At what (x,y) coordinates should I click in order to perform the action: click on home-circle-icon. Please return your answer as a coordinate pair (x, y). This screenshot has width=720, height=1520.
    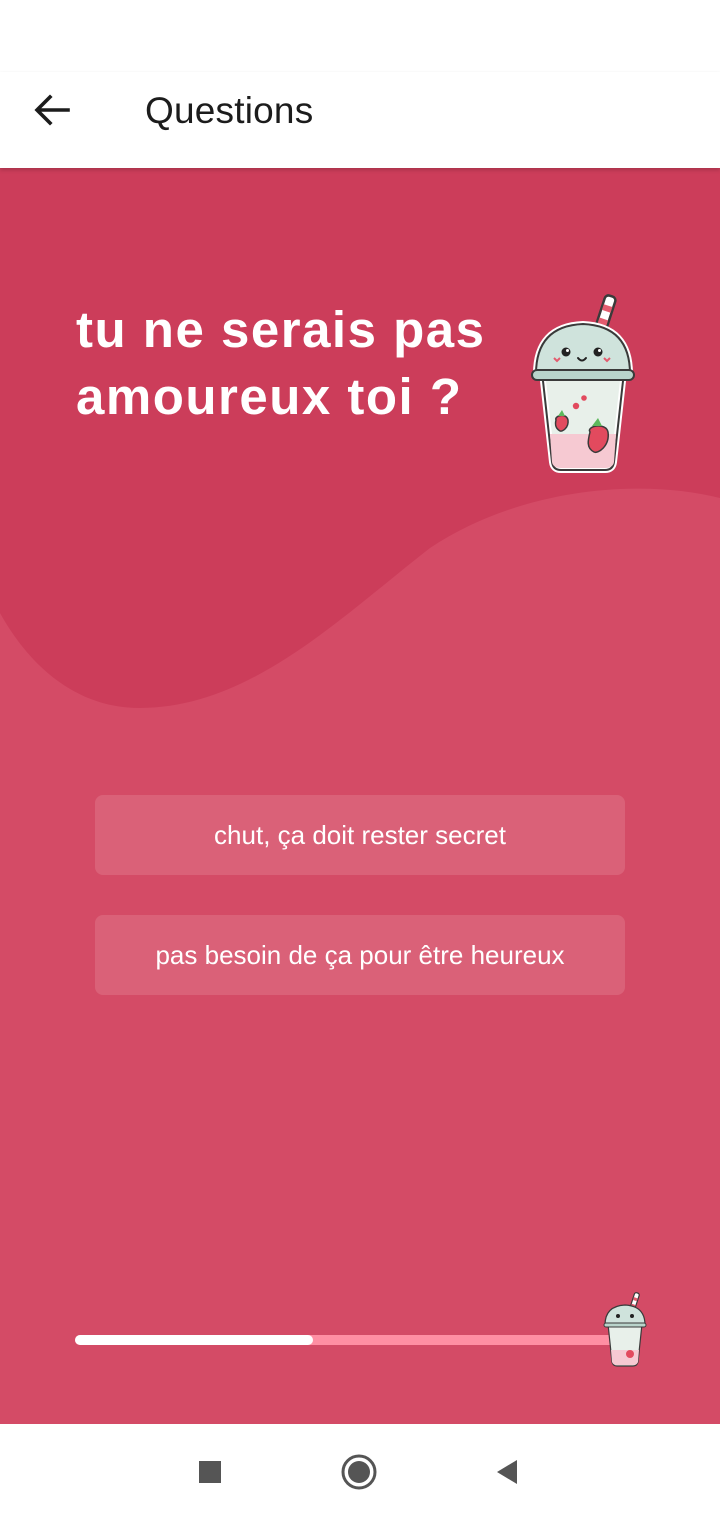
    Looking at the image, I should click on (359, 1472).